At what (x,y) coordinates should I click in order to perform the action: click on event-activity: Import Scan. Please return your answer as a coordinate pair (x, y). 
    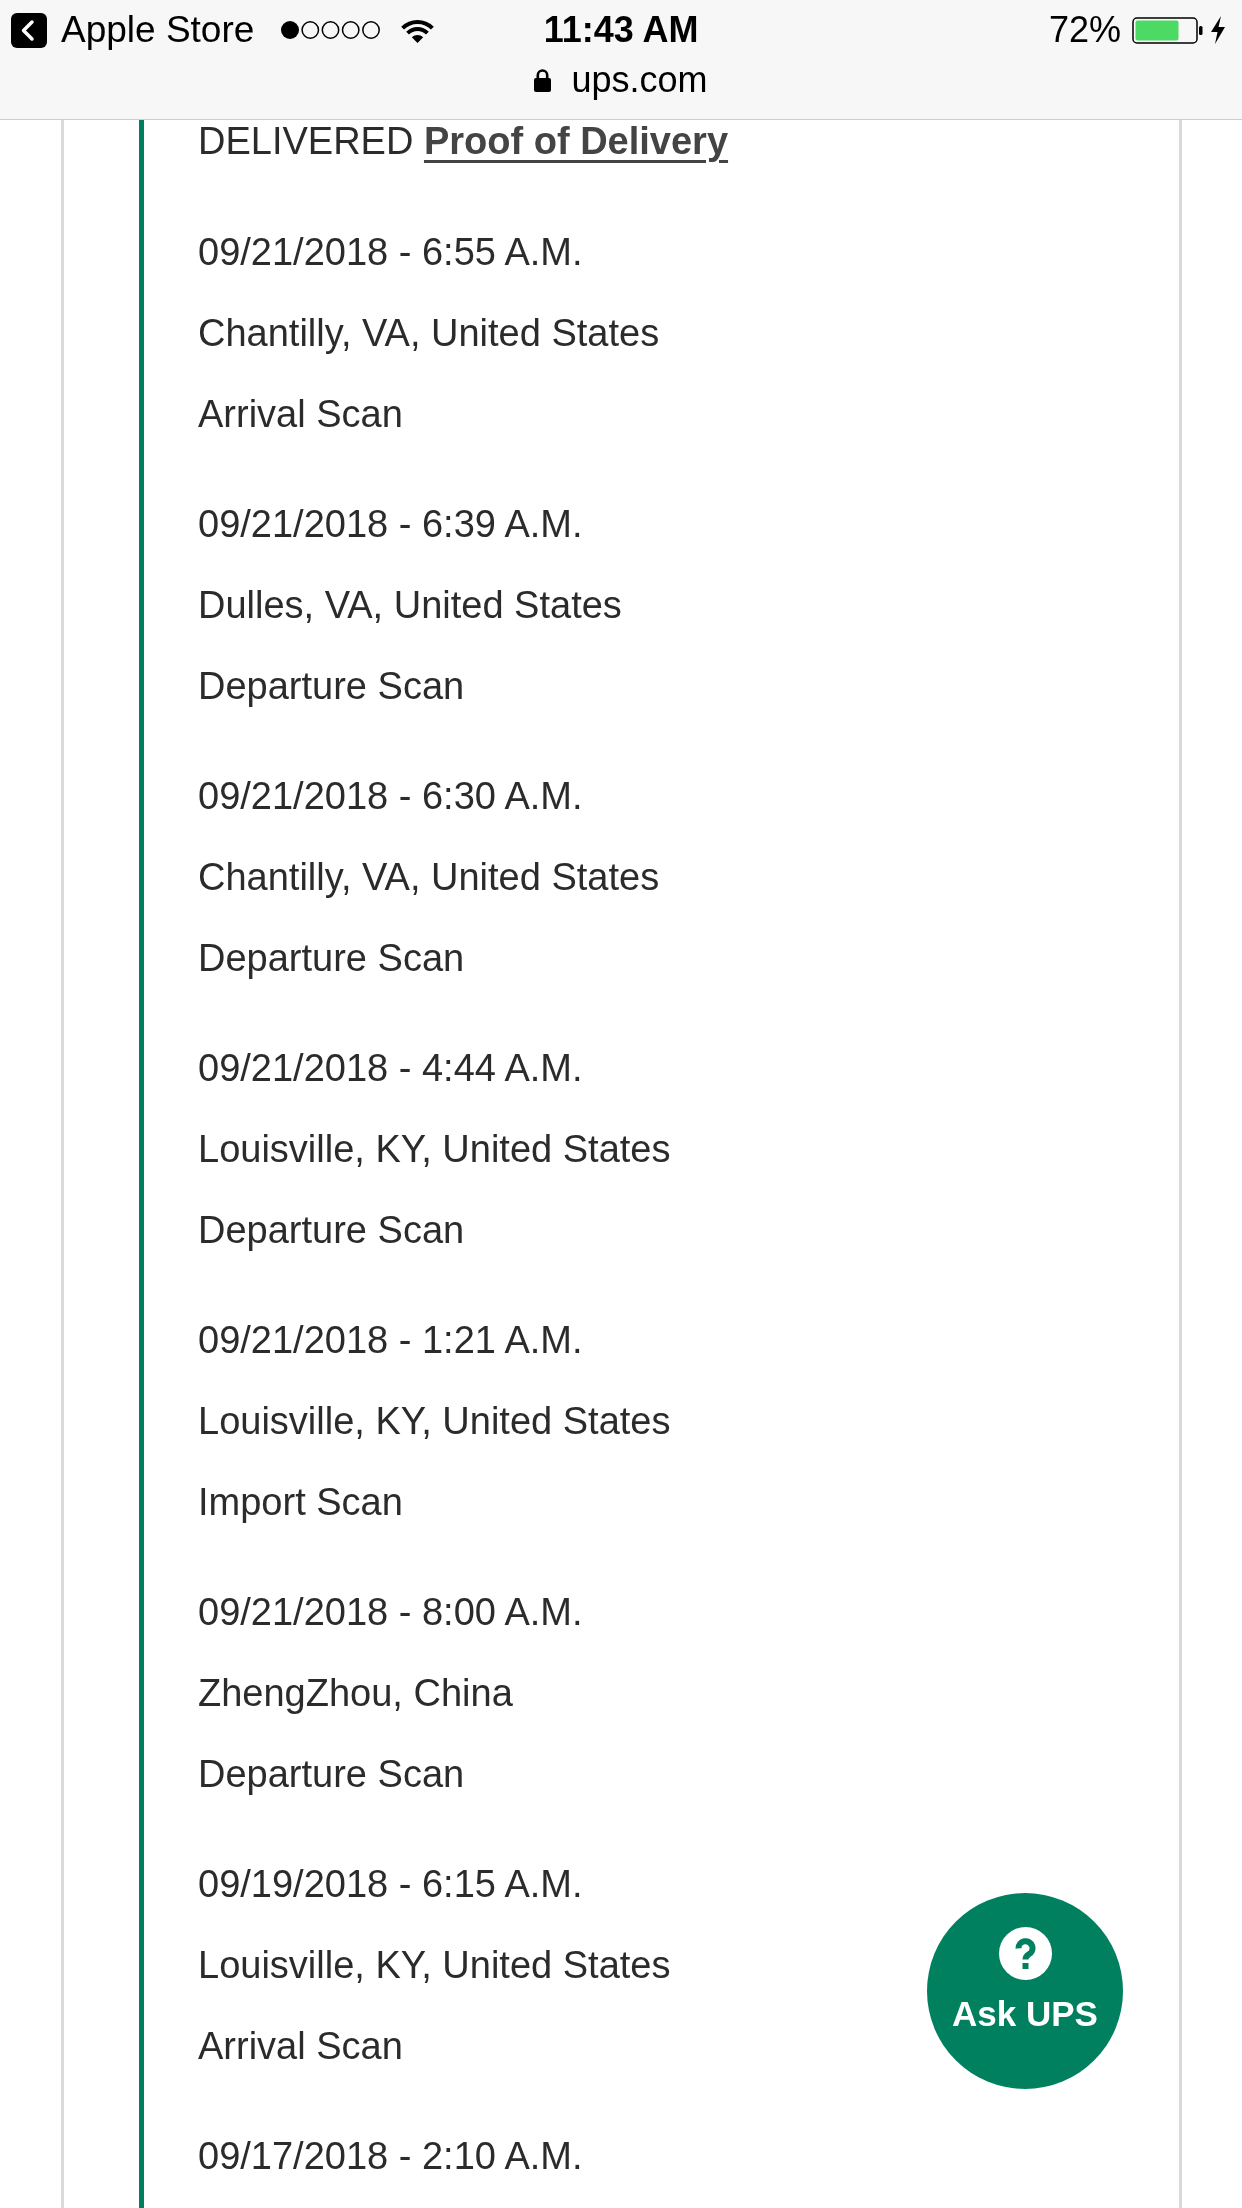
    Looking at the image, I should click on (300, 1502).